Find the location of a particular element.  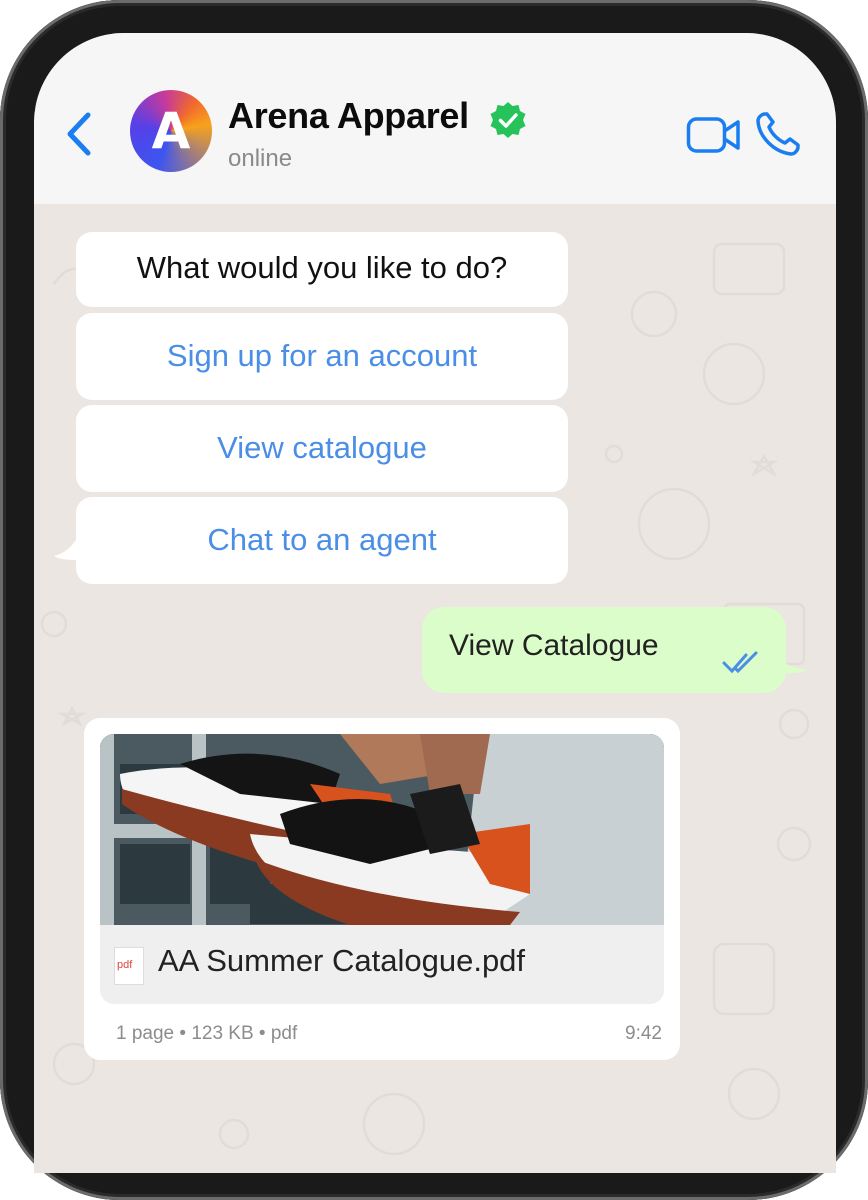

video-call-icon is located at coordinates (714, 135).